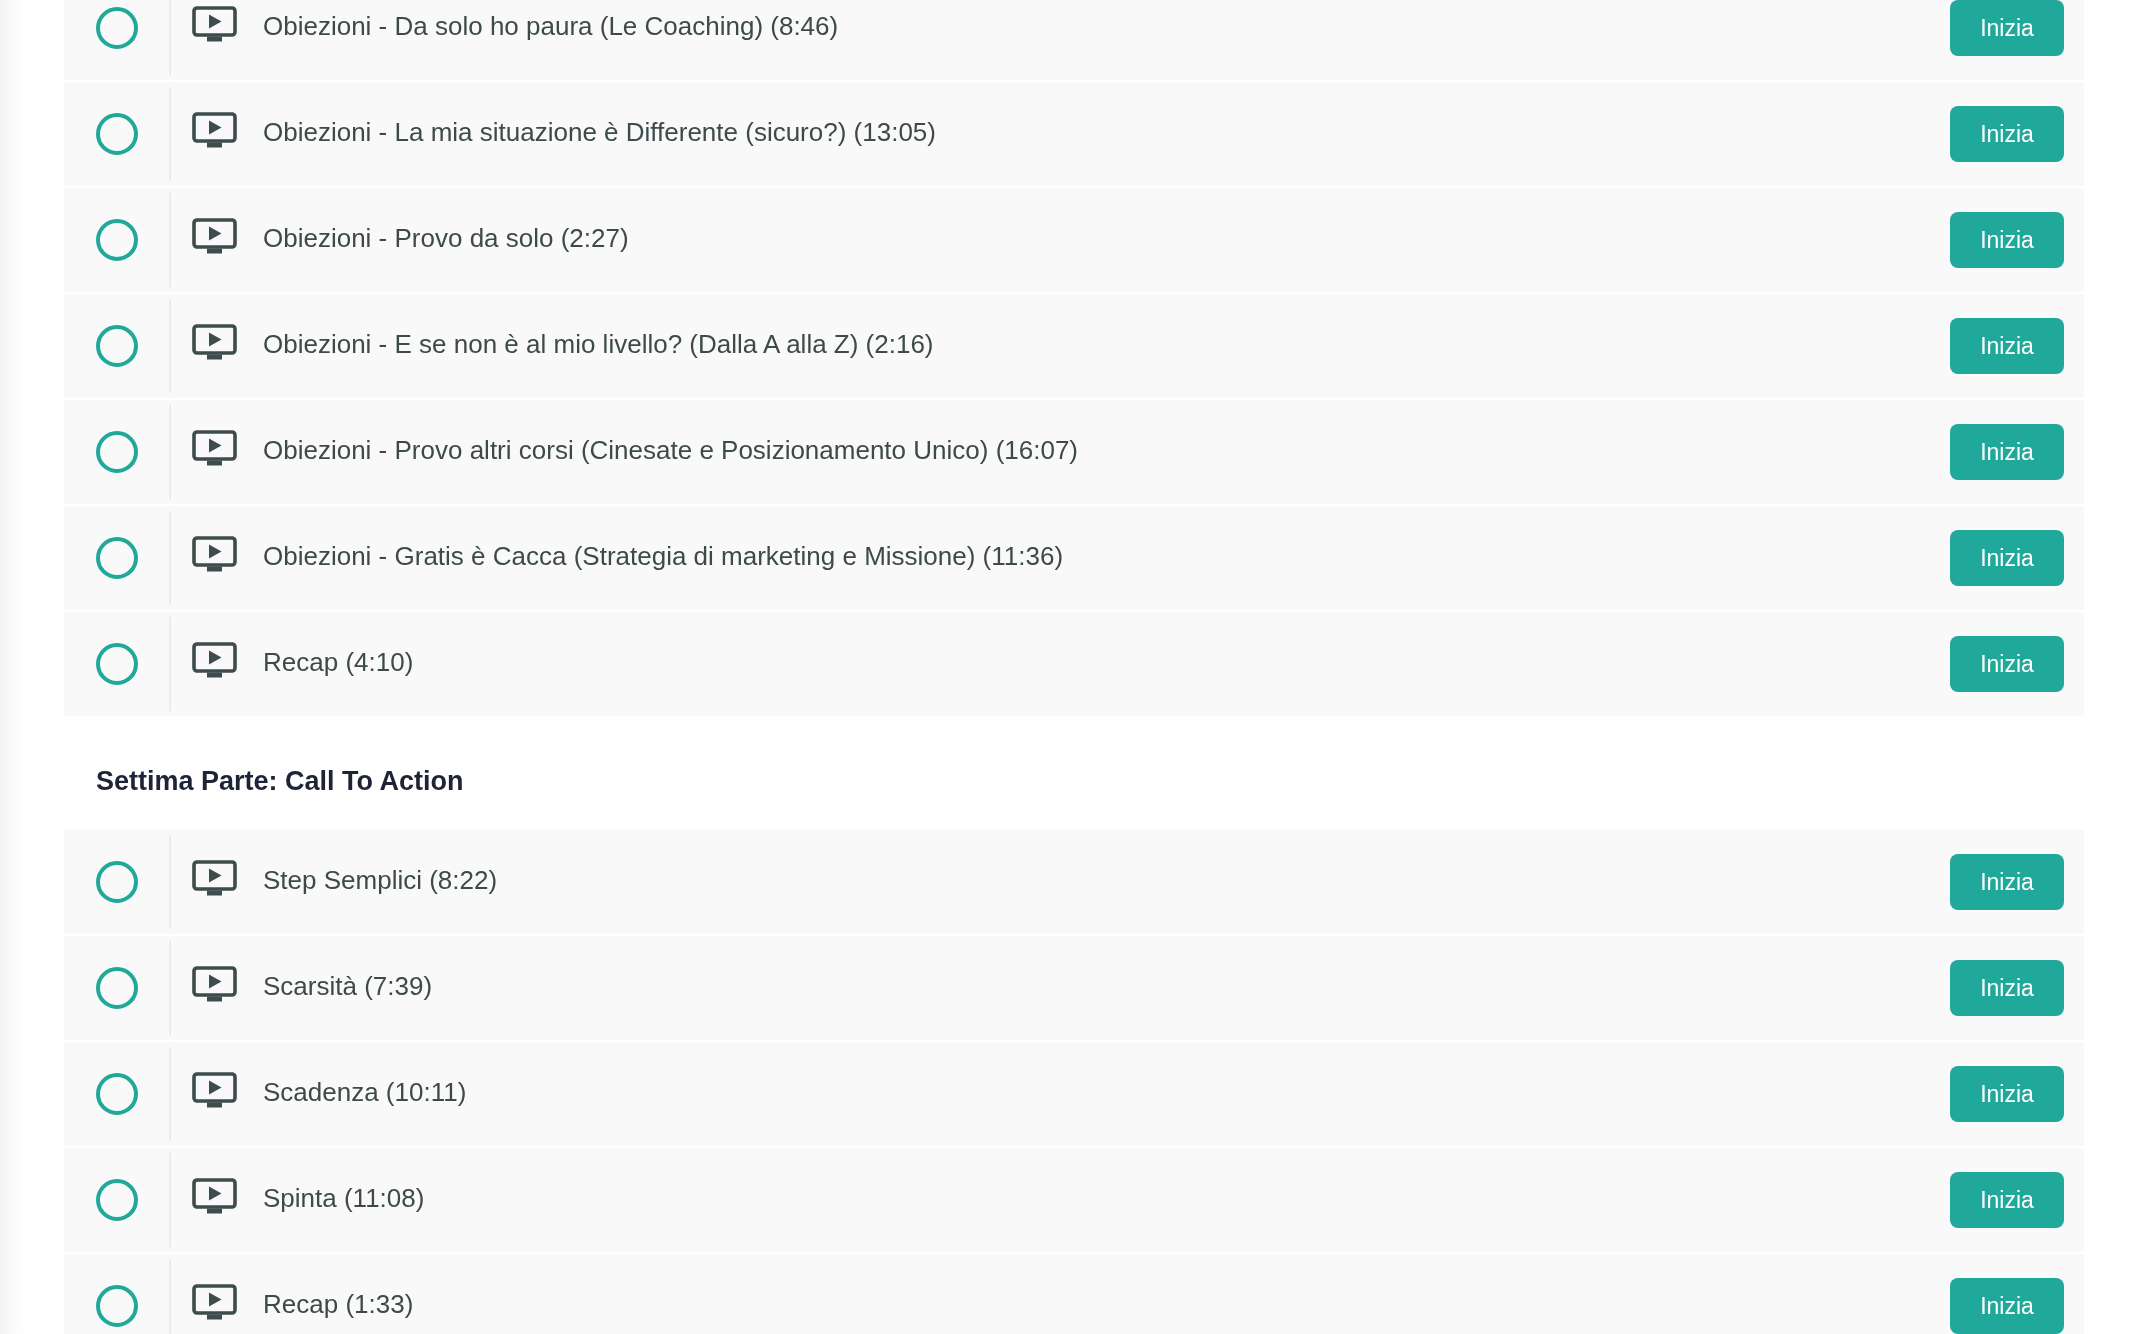 The image size is (2140, 1334). What do you see at coordinates (365, 1091) in the screenshot?
I see `lesson-title: Scadenza (10:11)` at bounding box center [365, 1091].